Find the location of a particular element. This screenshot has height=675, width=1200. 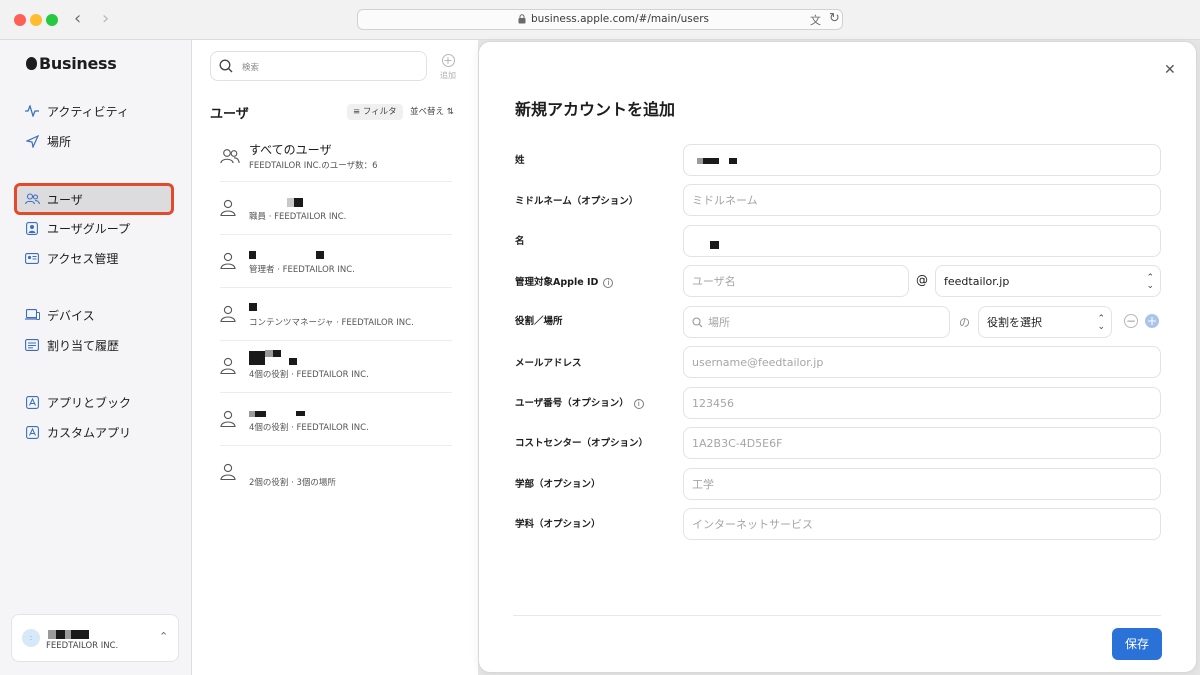

activity-icon is located at coordinates (32, 111).